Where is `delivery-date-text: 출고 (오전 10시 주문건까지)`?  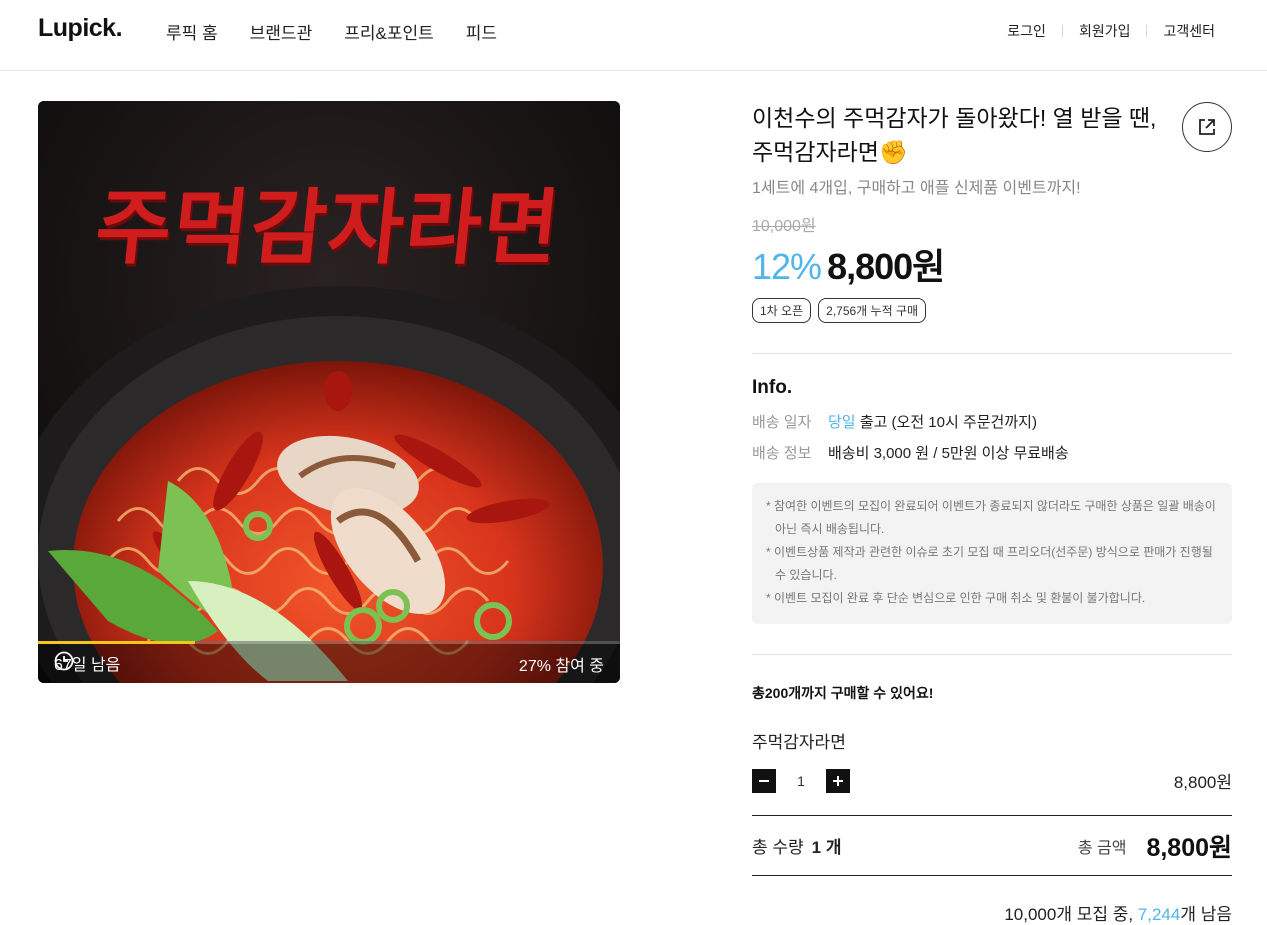 delivery-date-text: 출고 (오전 10시 주문건까지) is located at coordinates (946, 422).